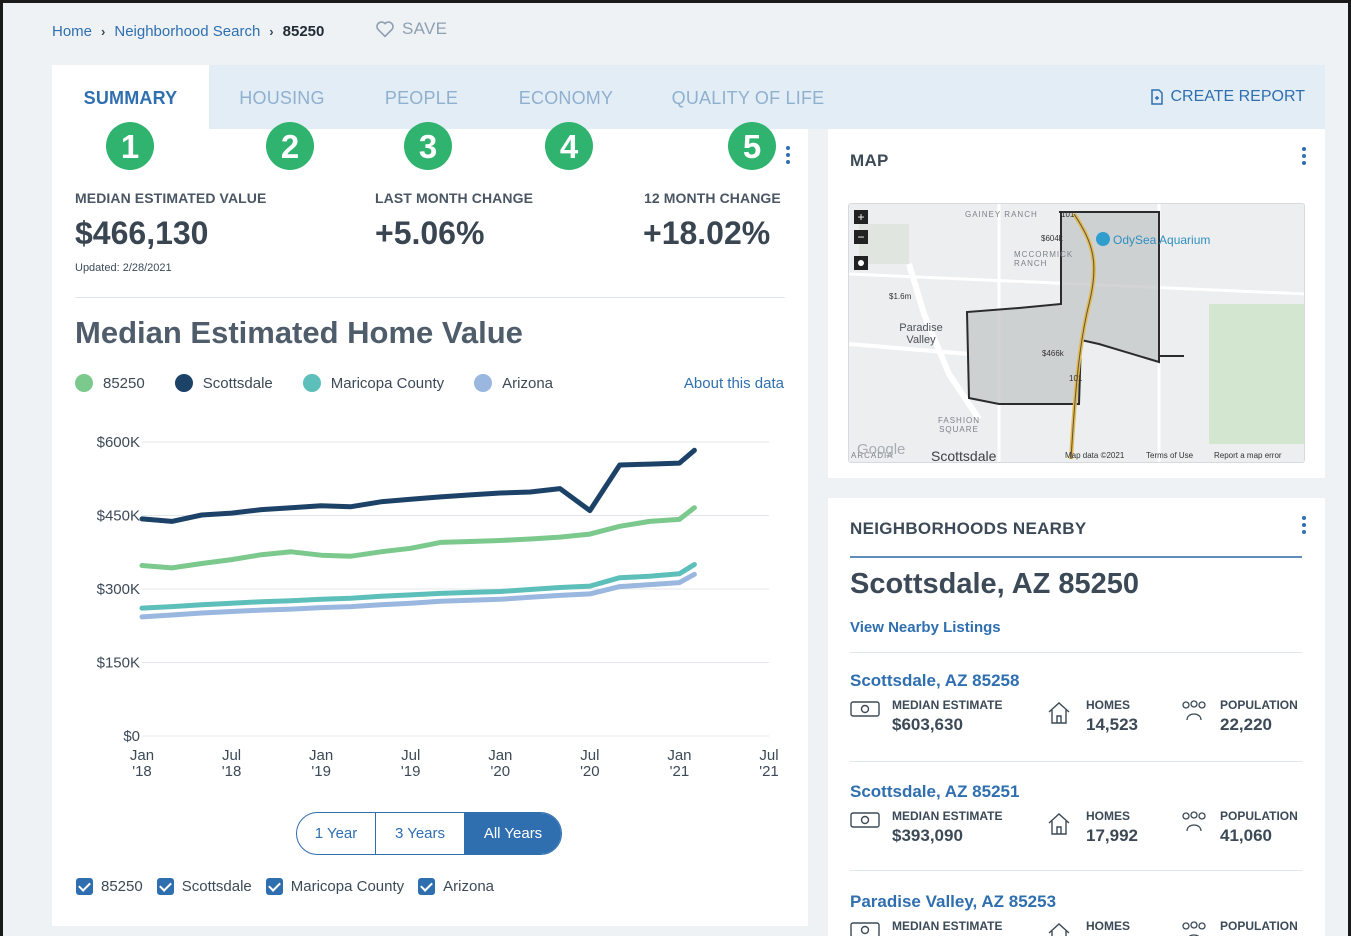 This screenshot has height=936, width=1351. What do you see at coordinates (223, 383) in the screenshot?
I see `legend-item-scottsdale: Scottsdale` at bounding box center [223, 383].